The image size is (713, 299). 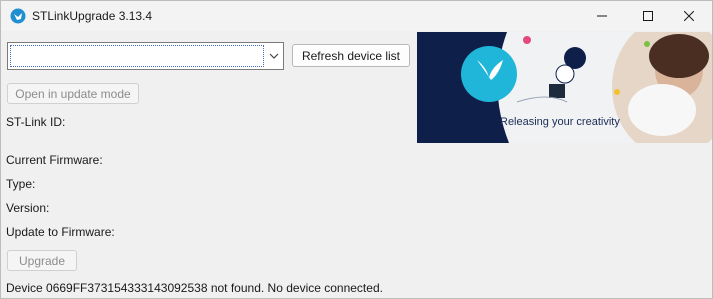 What do you see at coordinates (565, 74) in the screenshot?
I see `runner-icon` at bounding box center [565, 74].